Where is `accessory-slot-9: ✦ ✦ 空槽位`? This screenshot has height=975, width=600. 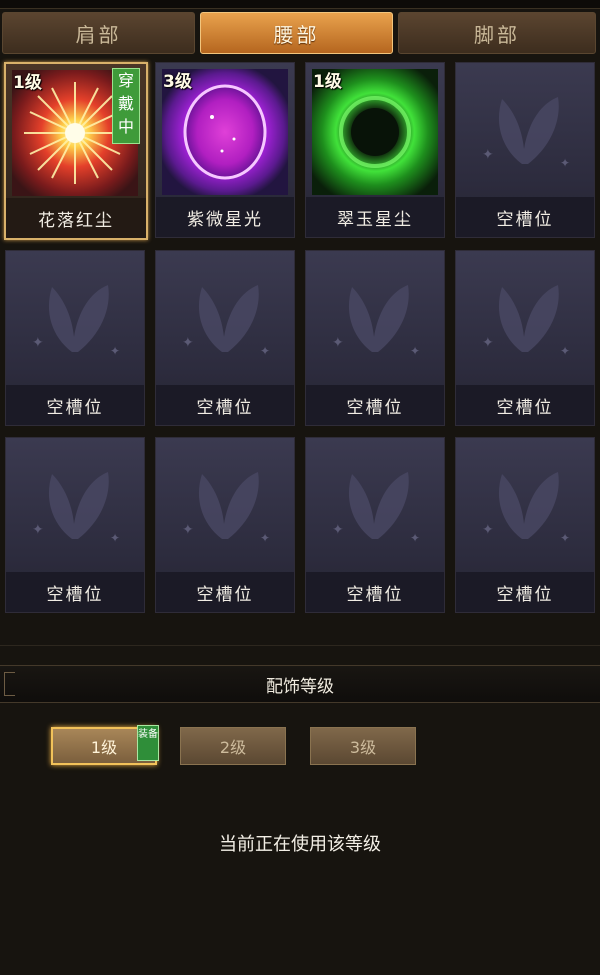
accessory-slot-9: ✦ ✦ 空槽位 is located at coordinates (75, 525).